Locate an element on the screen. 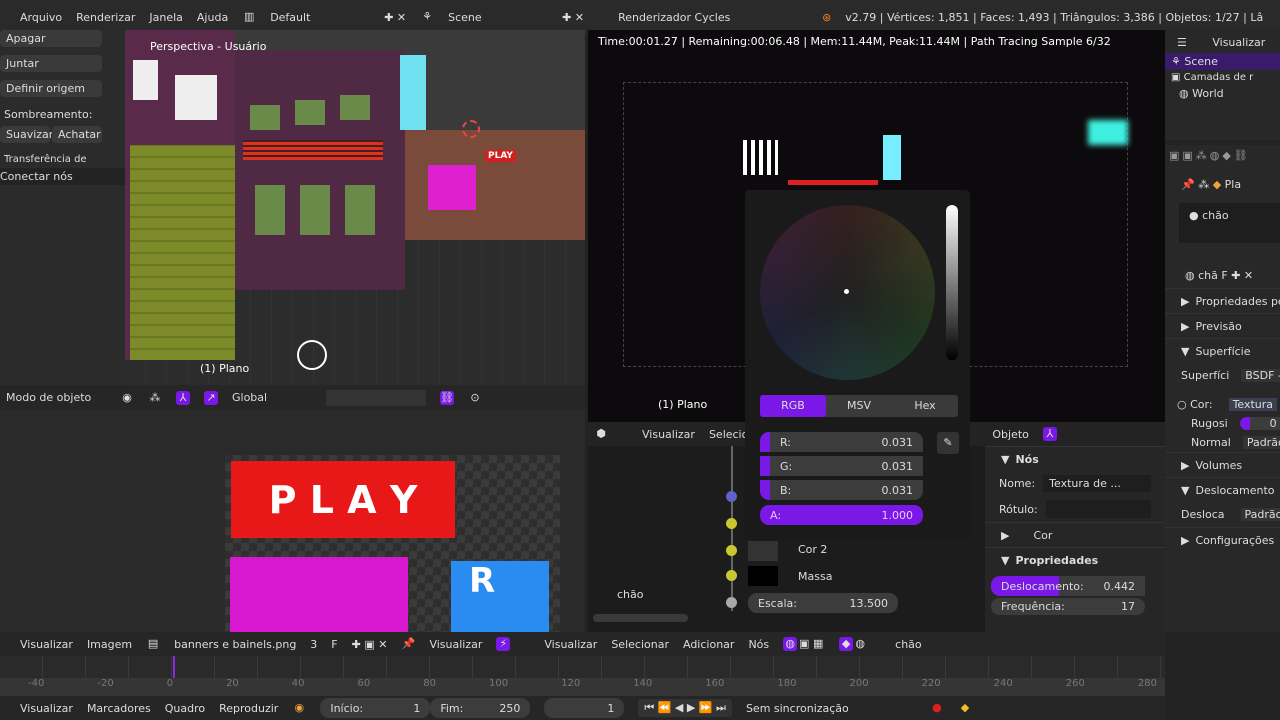 The image size is (1280, 720). outliner-item-scene: ⚘ Scene is located at coordinates (1222, 61).